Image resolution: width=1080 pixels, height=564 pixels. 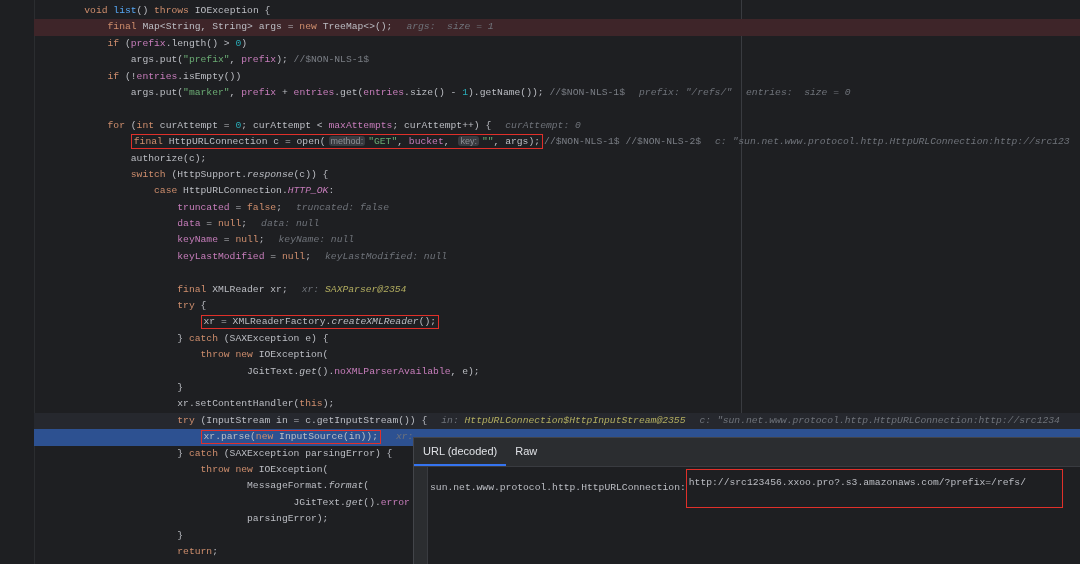 What do you see at coordinates (363, 371) in the screenshot?
I see `code-line: JGitText.get().noXMLParserAvailable, e);` at bounding box center [363, 371].